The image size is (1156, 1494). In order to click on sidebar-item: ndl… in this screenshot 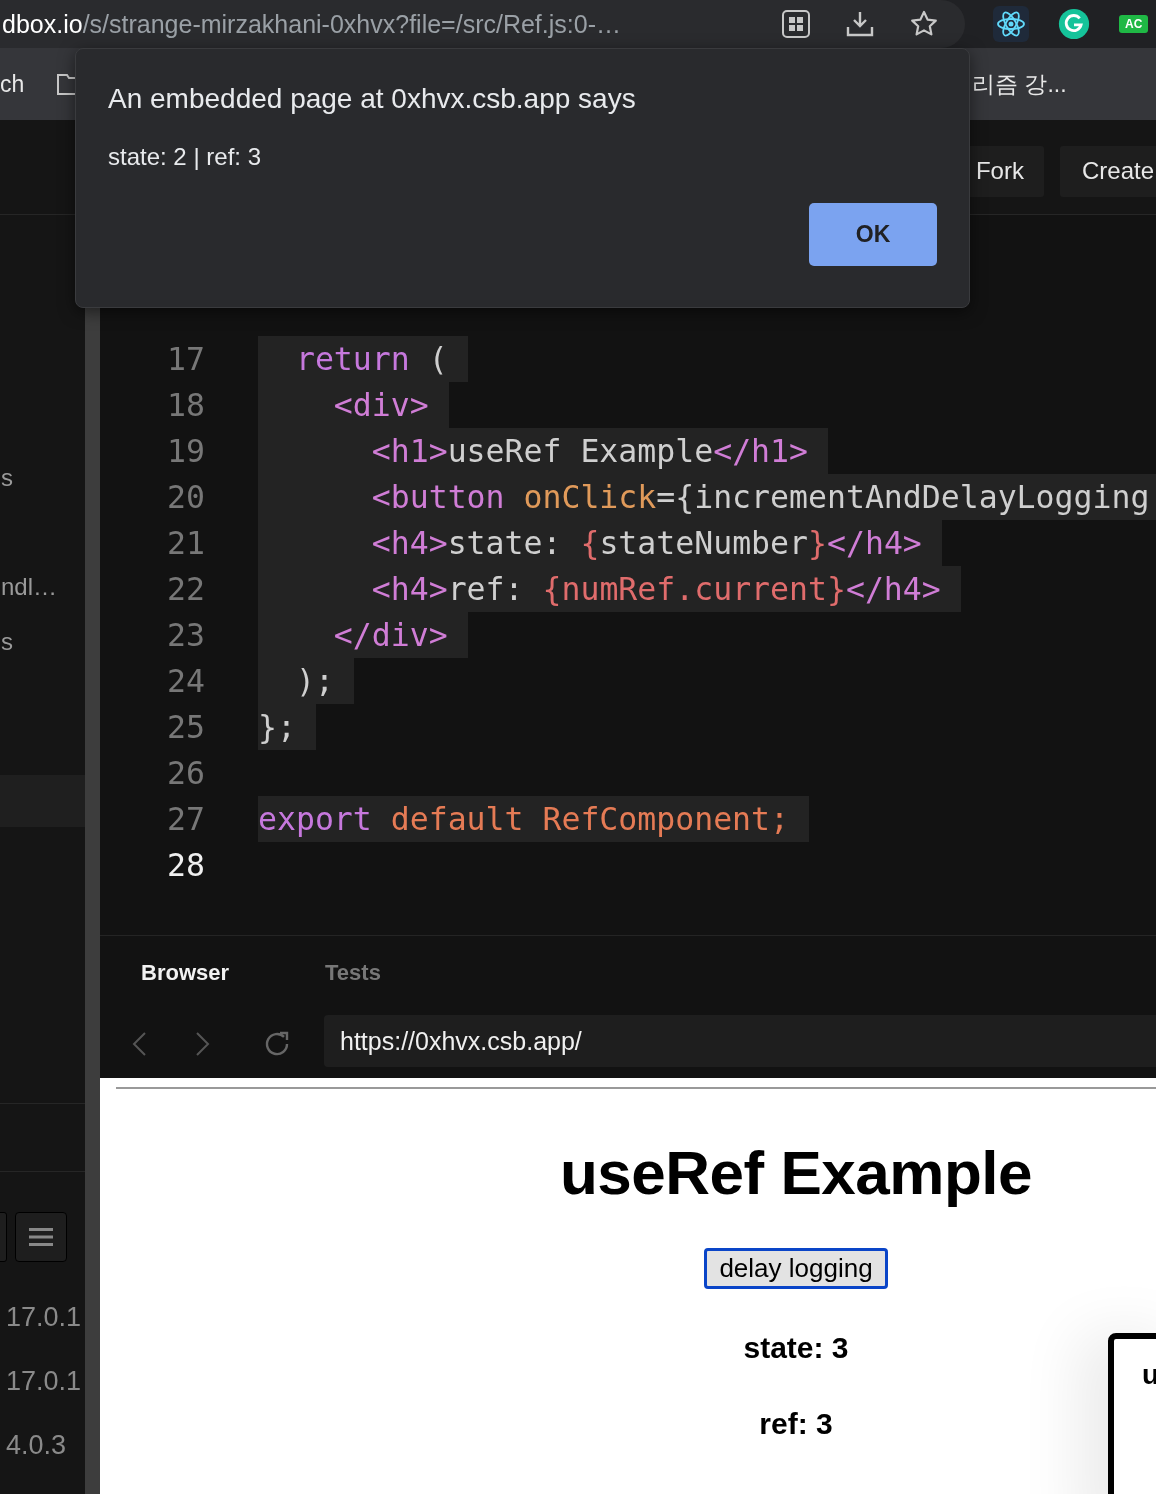, I will do `click(29, 586)`.